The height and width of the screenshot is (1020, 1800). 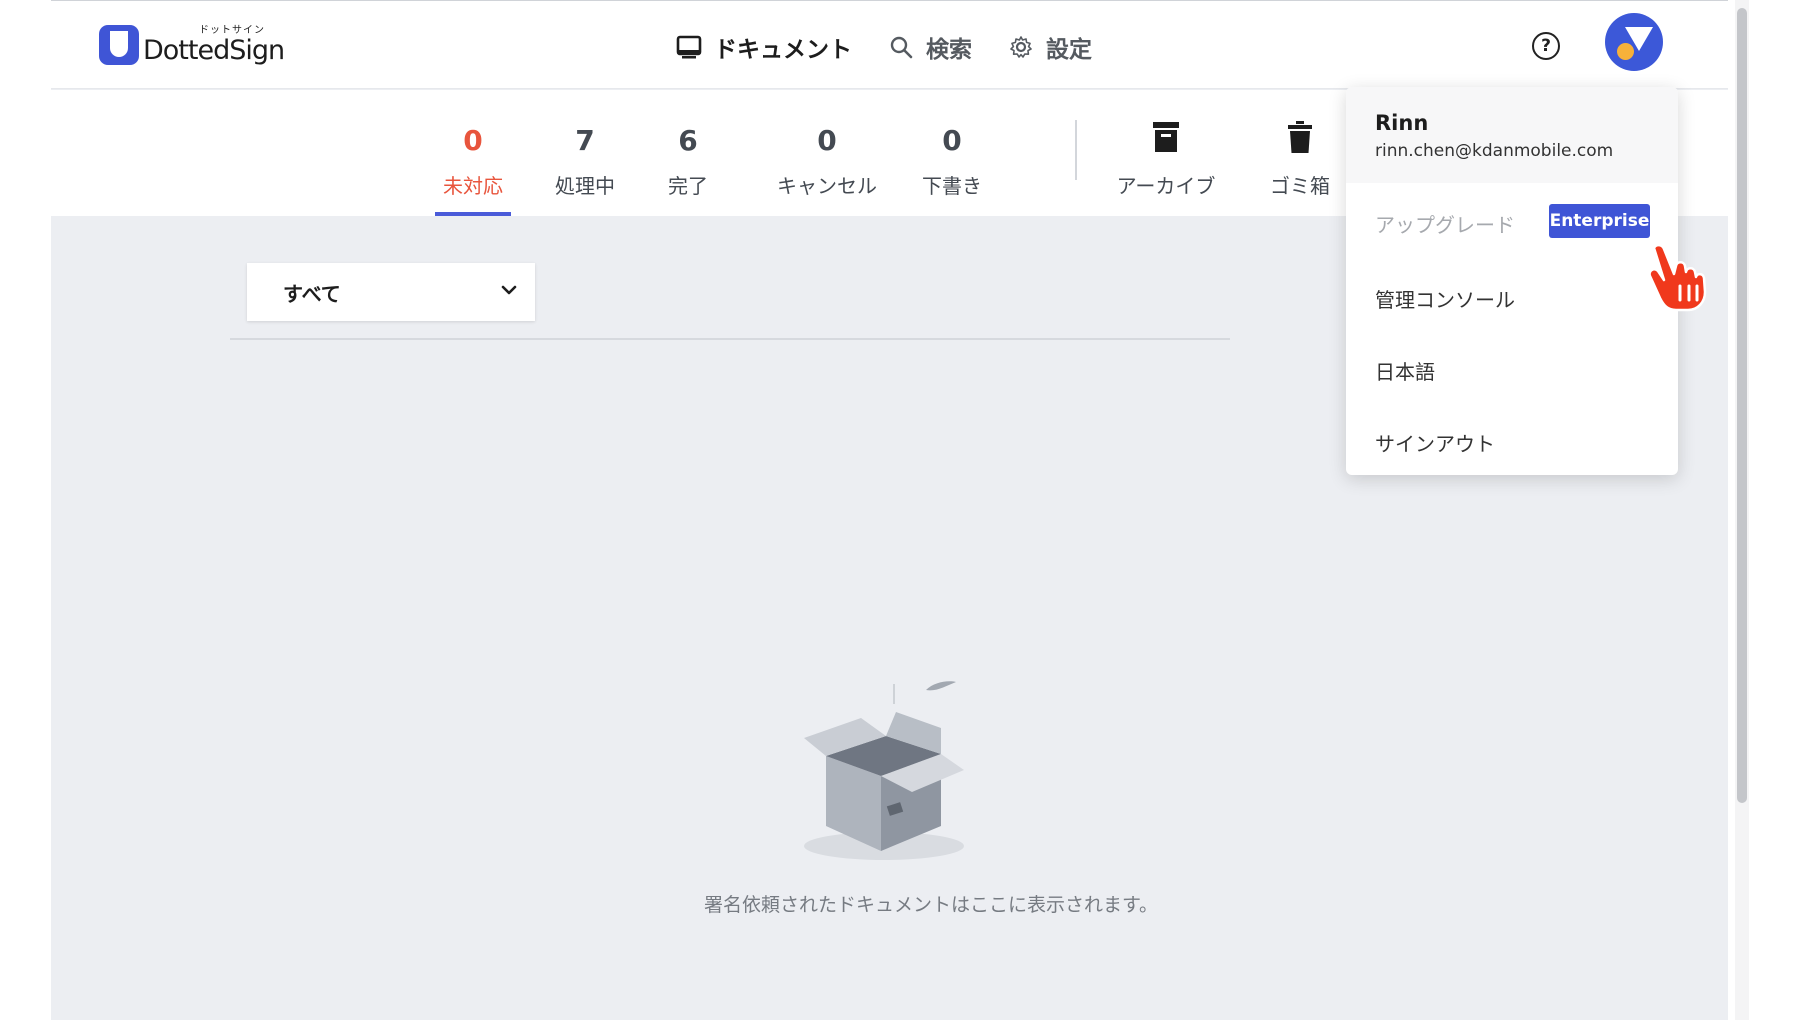 What do you see at coordinates (730, 339) in the screenshot?
I see `list-divider` at bounding box center [730, 339].